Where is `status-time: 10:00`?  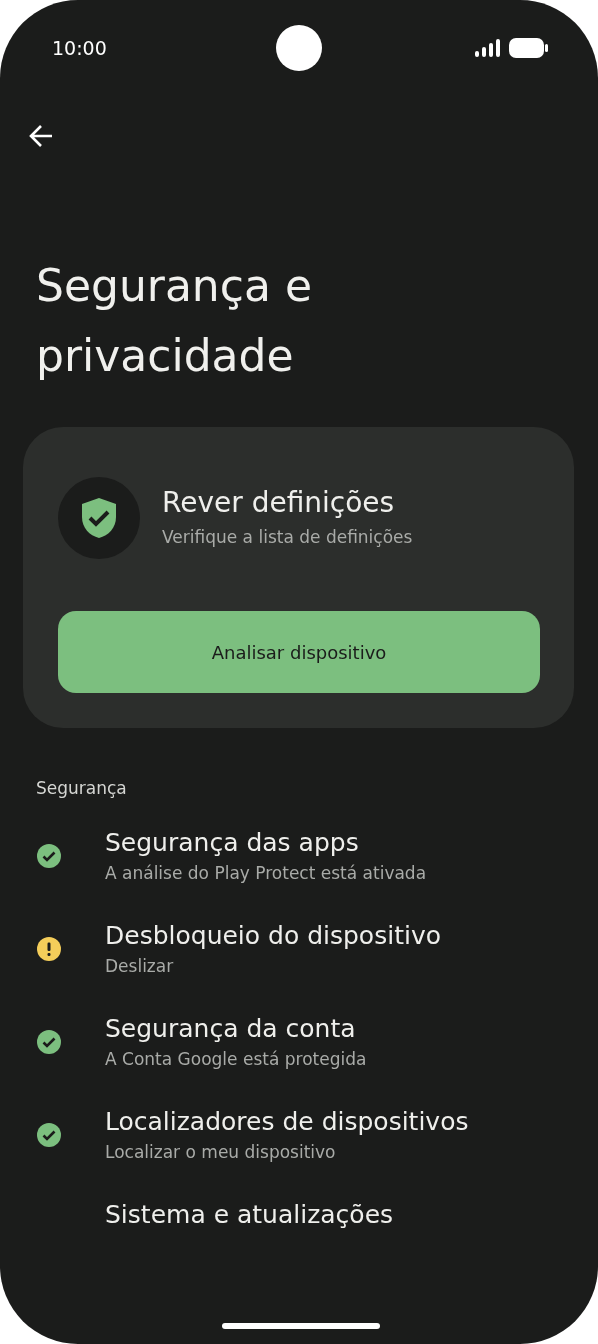
status-time: 10:00 is located at coordinates (79, 48).